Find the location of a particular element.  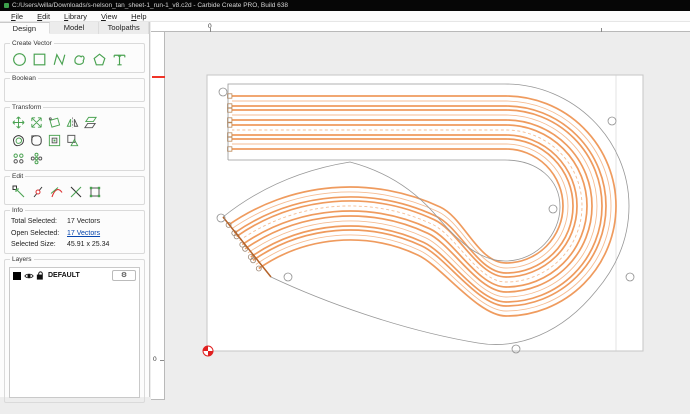

selected-size-value: 45.91 x 25.34 is located at coordinates (88, 244).